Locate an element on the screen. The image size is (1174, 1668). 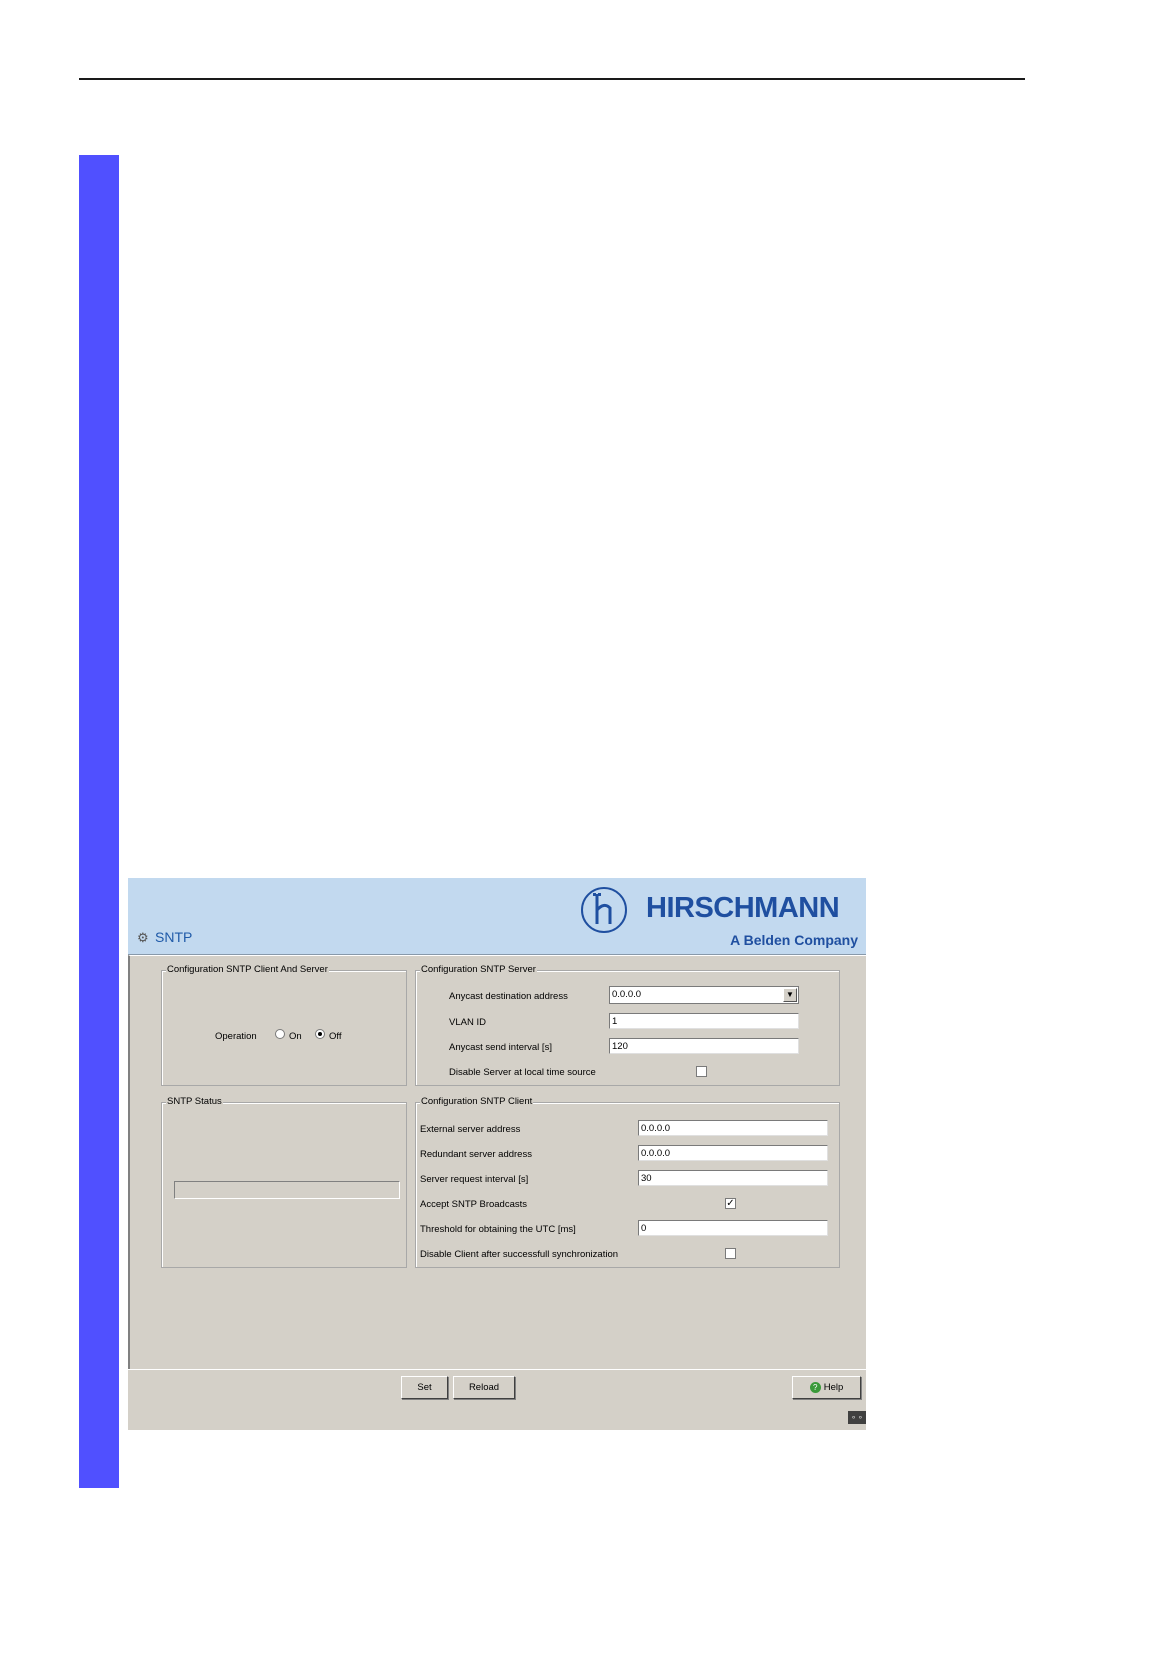
group-sntp-status: SNTP Status is located at coordinates (284, 1182).